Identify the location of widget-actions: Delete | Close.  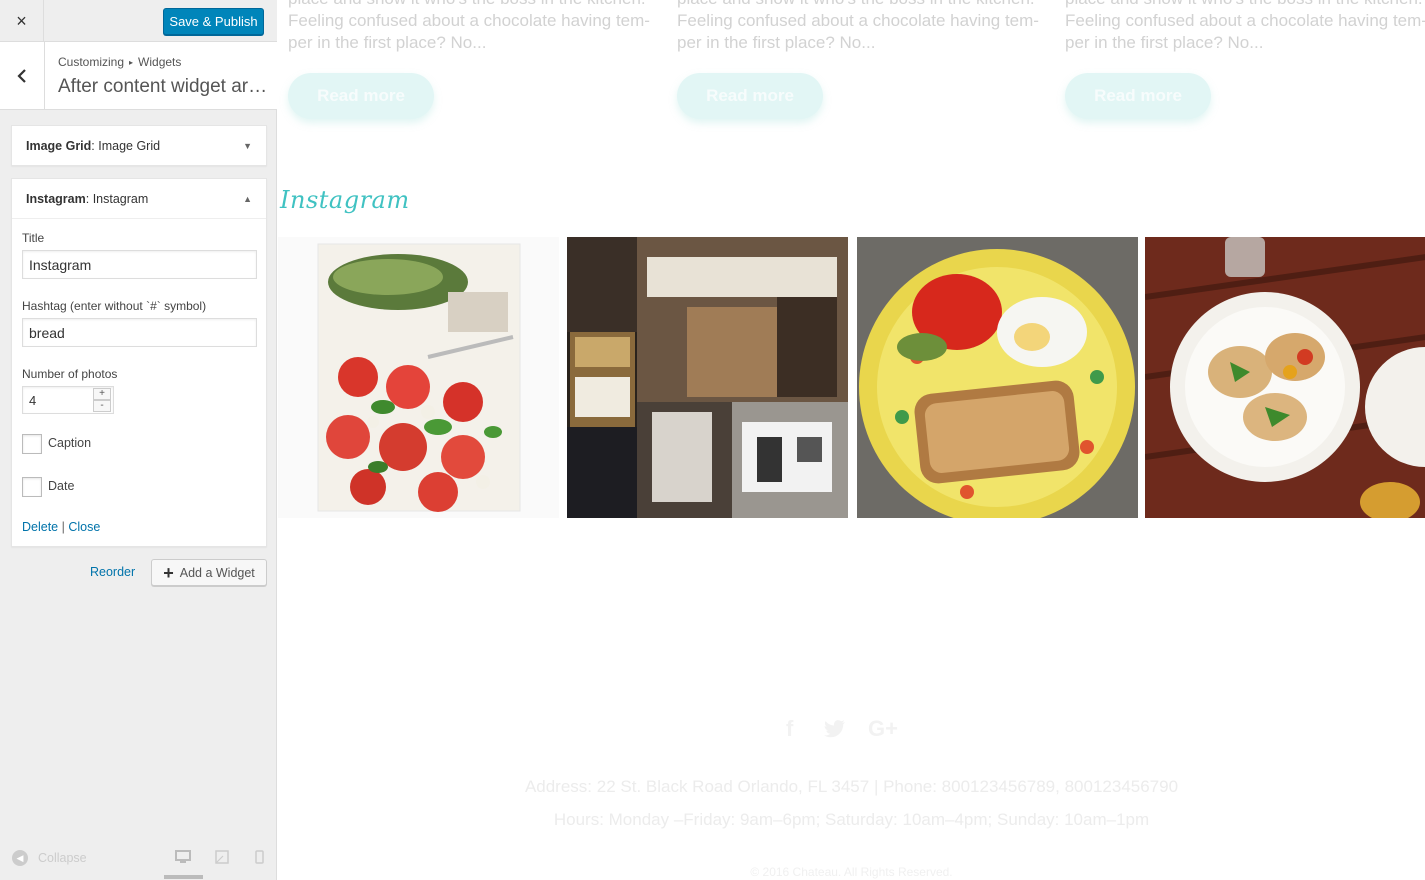
(61, 527).